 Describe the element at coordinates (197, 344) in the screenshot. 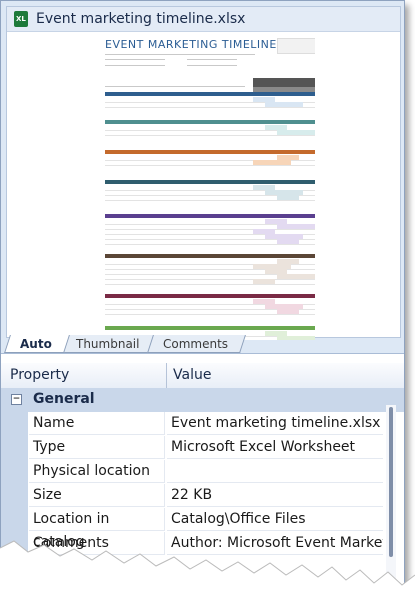

I see `tab-comments: Comments` at that location.